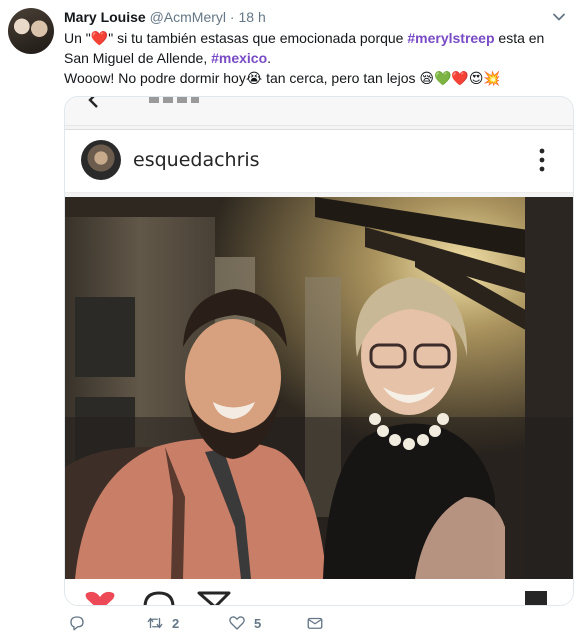  What do you see at coordinates (269, 58) in the screenshot?
I see `text-segment: .` at bounding box center [269, 58].